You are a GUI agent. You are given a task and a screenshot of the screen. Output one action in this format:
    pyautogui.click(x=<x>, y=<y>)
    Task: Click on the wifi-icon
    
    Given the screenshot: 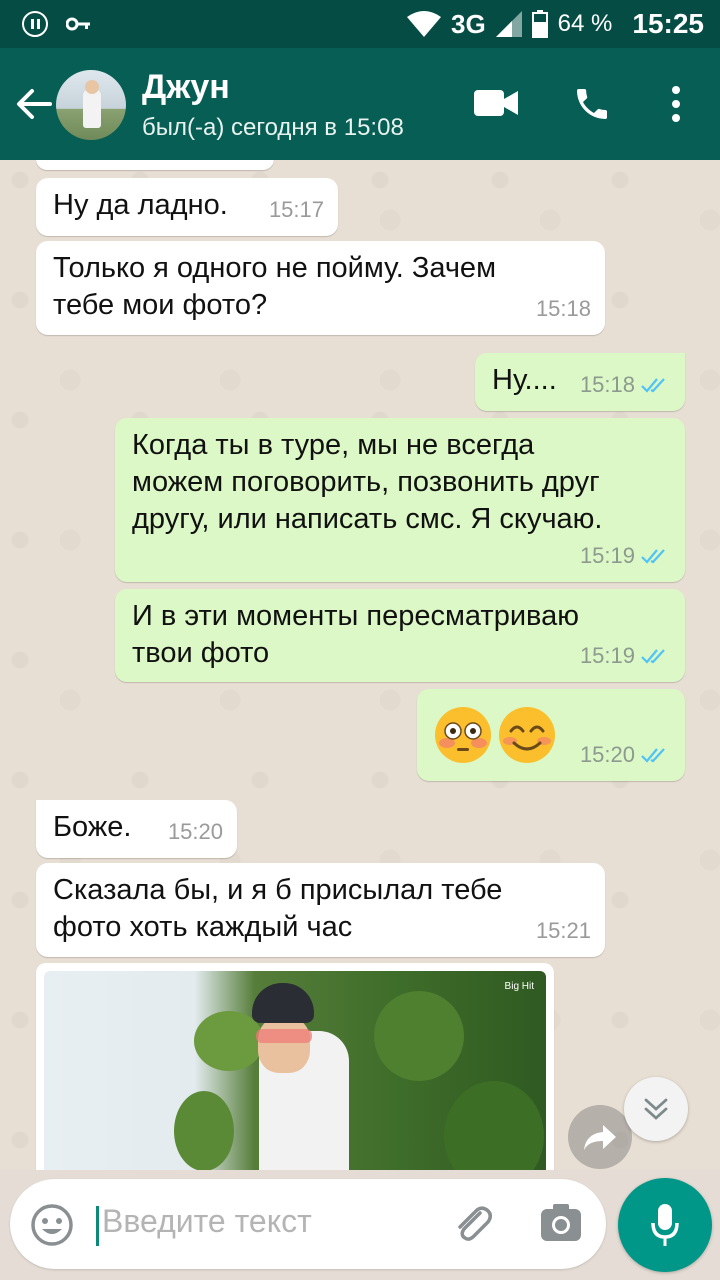 What is the action you would take?
    pyautogui.click(x=423, y=24)
    